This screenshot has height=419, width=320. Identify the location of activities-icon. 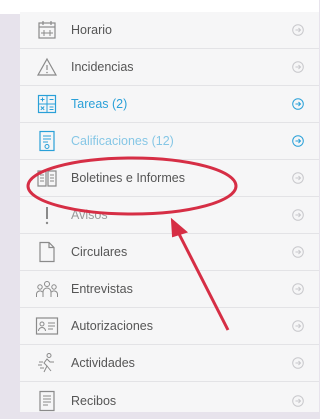
(47, 363).